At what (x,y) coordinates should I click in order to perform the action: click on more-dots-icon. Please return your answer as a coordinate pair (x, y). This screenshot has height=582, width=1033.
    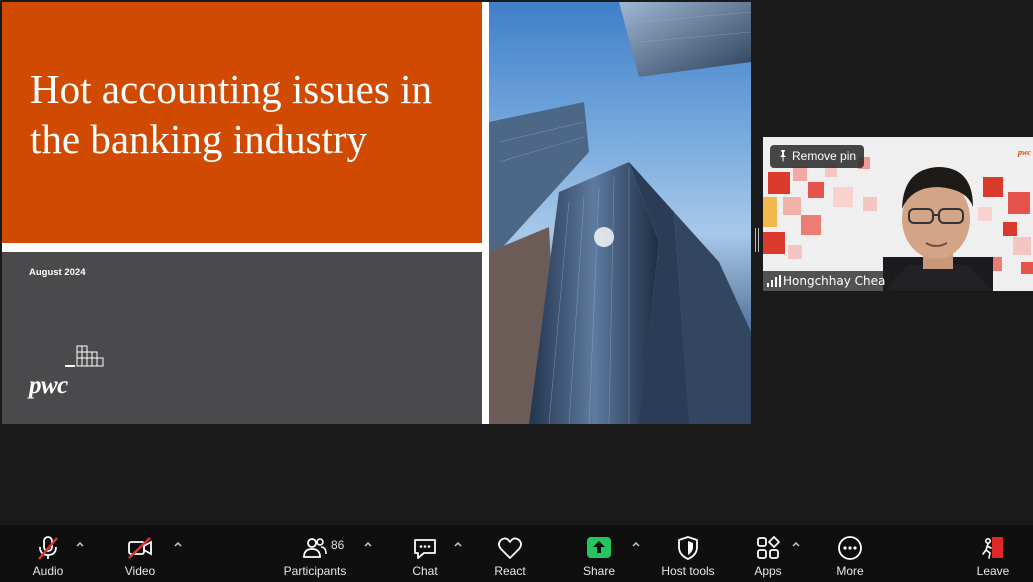
    Looking at the image, I should click on (850, 548).